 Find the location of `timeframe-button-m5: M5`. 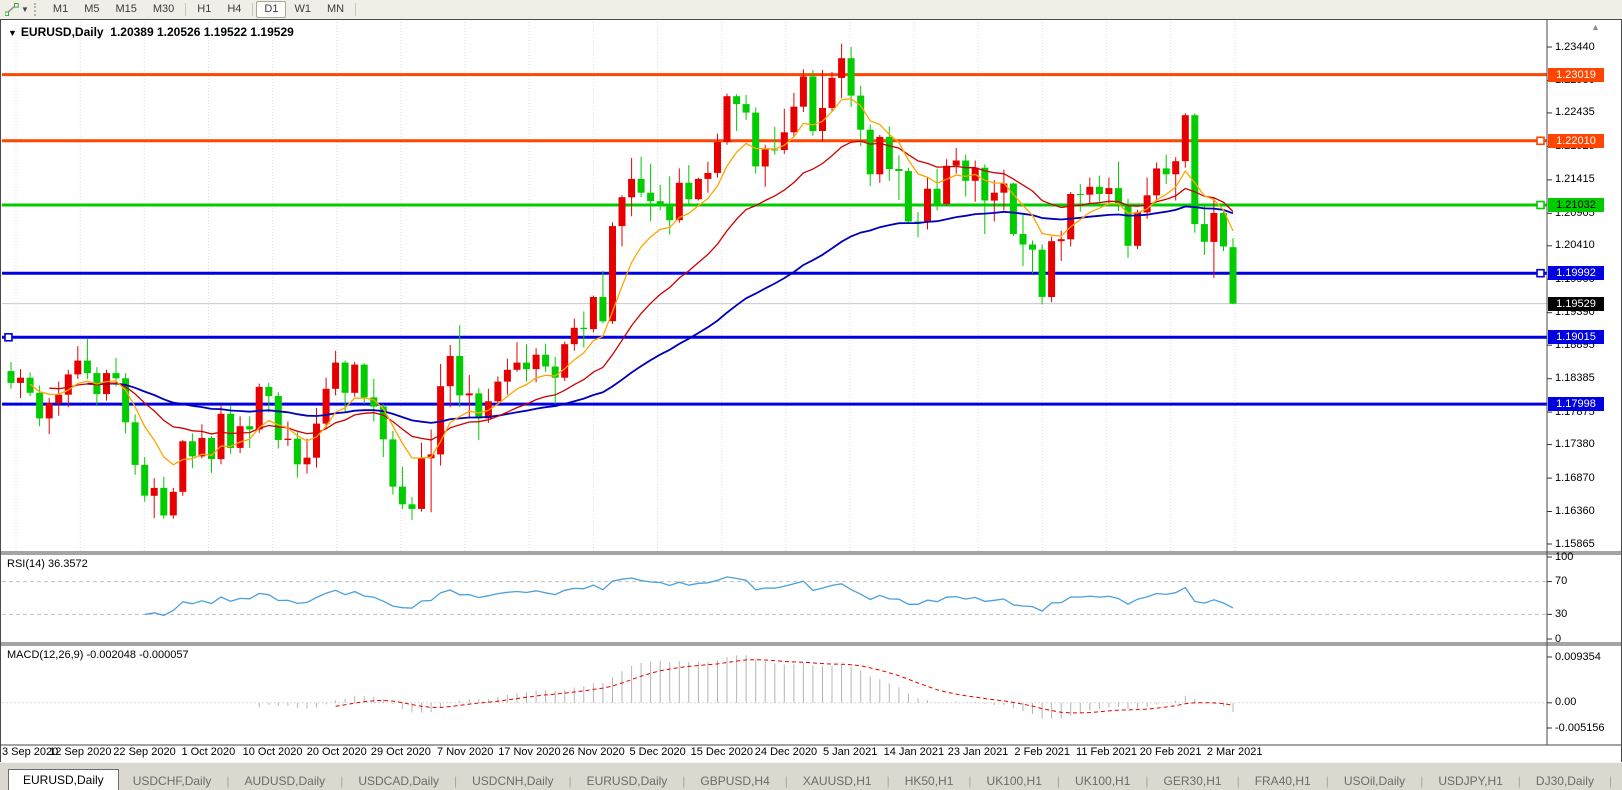

timeframe-button-m5: M5 is located at coordinates (91, 9).